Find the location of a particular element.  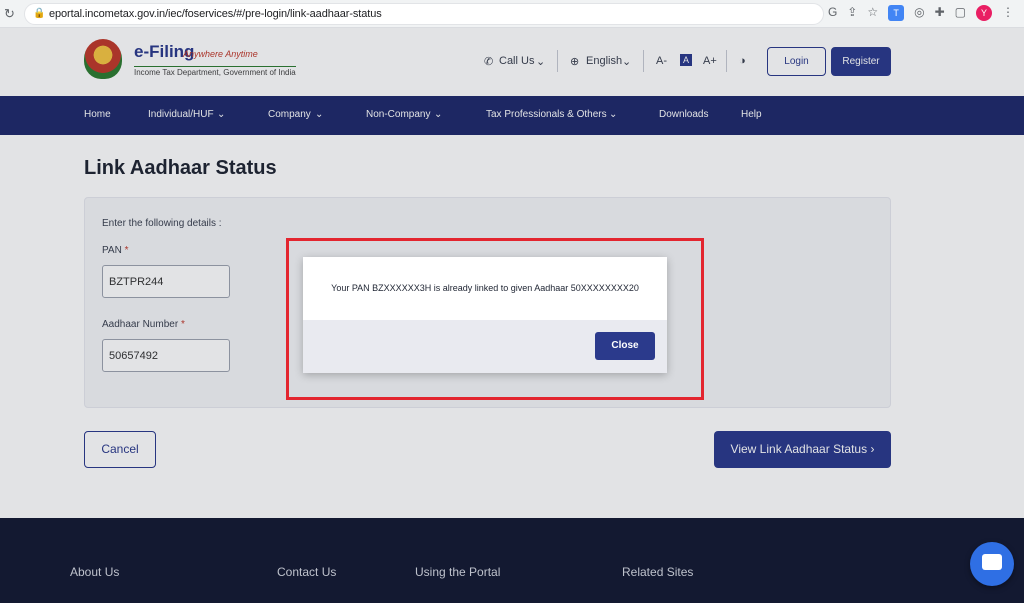

share-icon: ⇪ is located at coordinates (852, 13).